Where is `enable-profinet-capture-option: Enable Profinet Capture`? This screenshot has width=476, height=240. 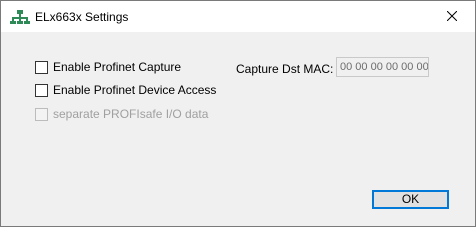 enable-profinet-capture-option: Enable Profinet Capture is located at coordinates (108, 67).